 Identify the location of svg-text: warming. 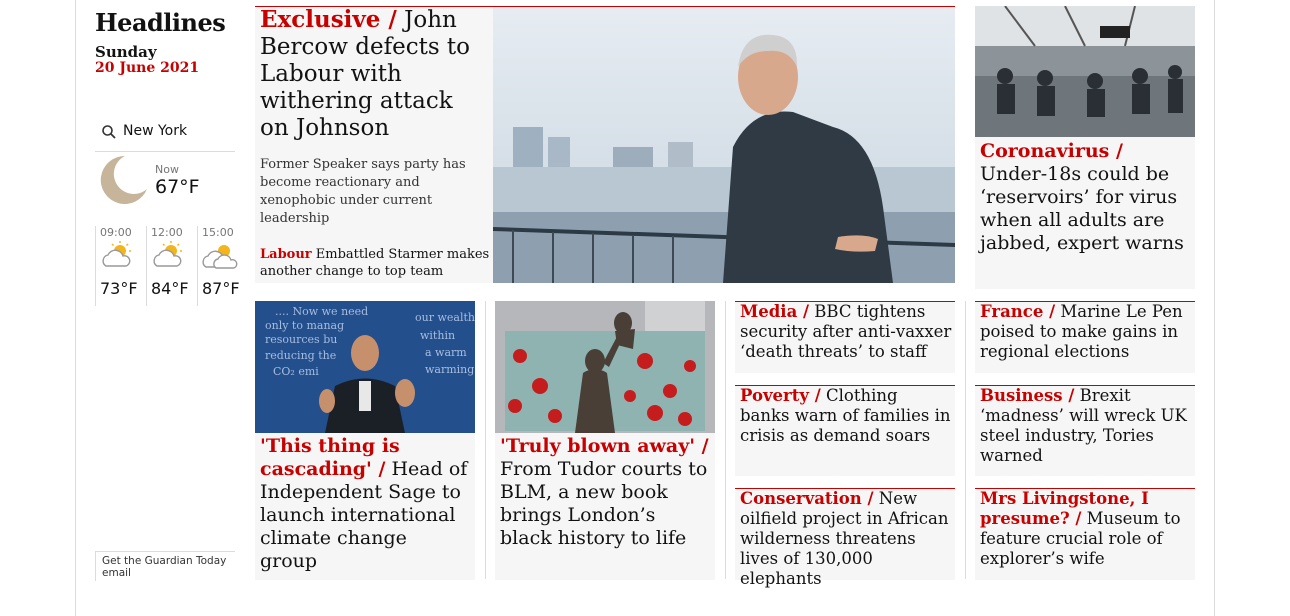
(449, 369).